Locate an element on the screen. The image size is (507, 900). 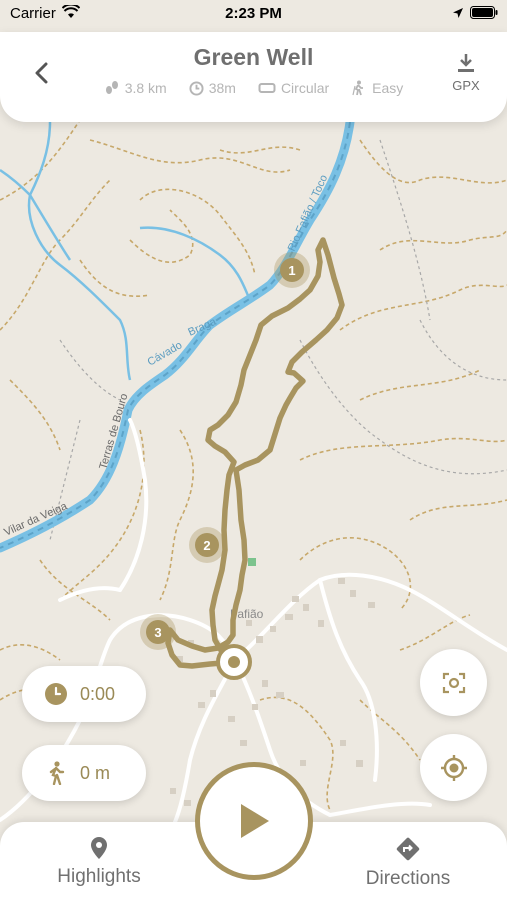
walker-icon is located at coordinates (56, 773).